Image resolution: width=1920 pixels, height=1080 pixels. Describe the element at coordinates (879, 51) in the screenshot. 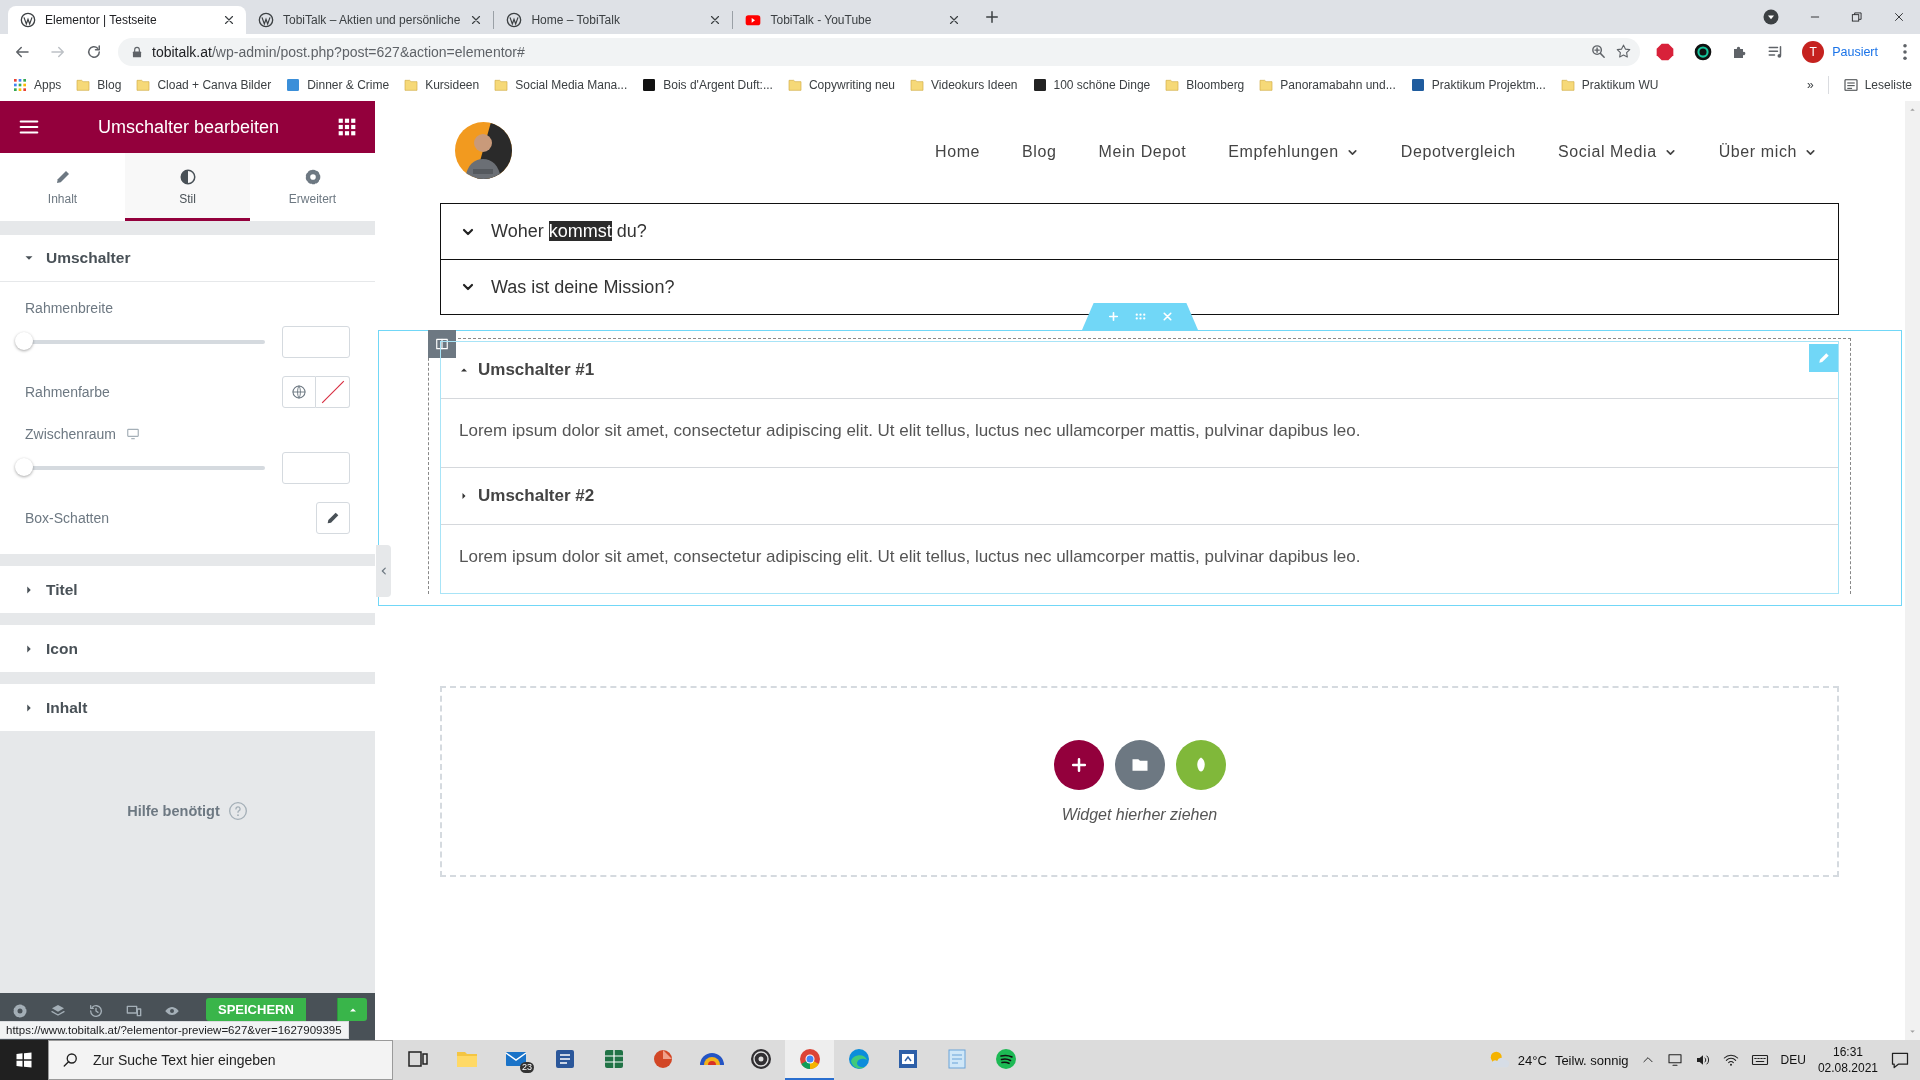

I see `address-bar: tobitalk.at/wp-admin/post.php?post=627&action=elementor#` at that location.